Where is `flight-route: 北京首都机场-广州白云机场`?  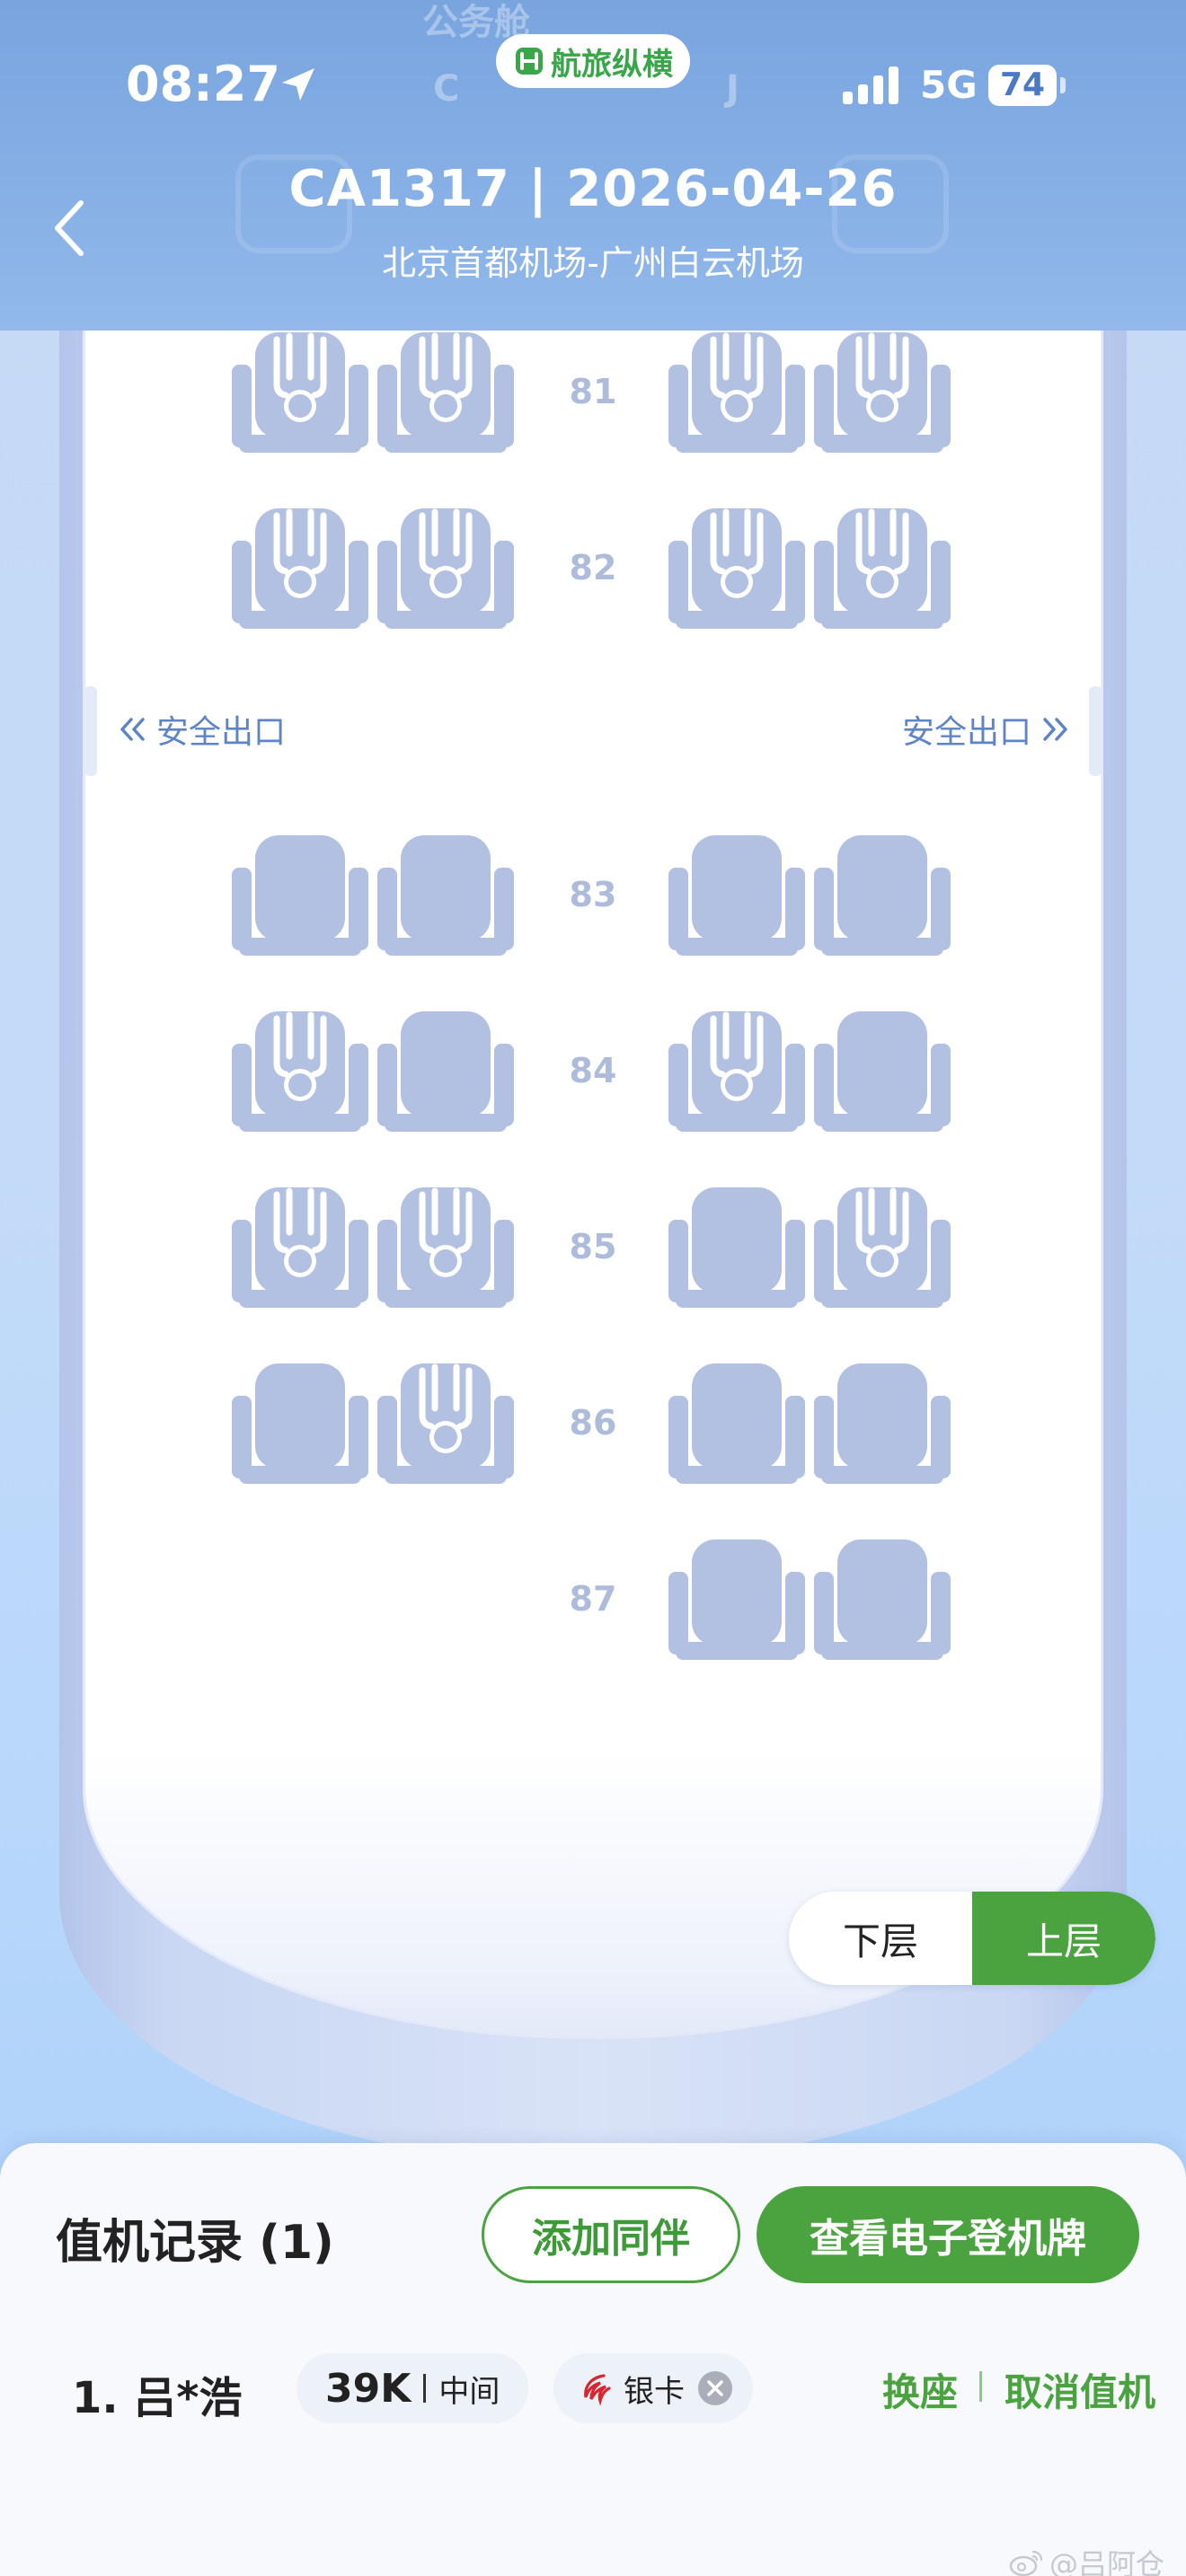 flight-route: 北京首都机场-广州白云机场 is located at coordinates (593, 263).